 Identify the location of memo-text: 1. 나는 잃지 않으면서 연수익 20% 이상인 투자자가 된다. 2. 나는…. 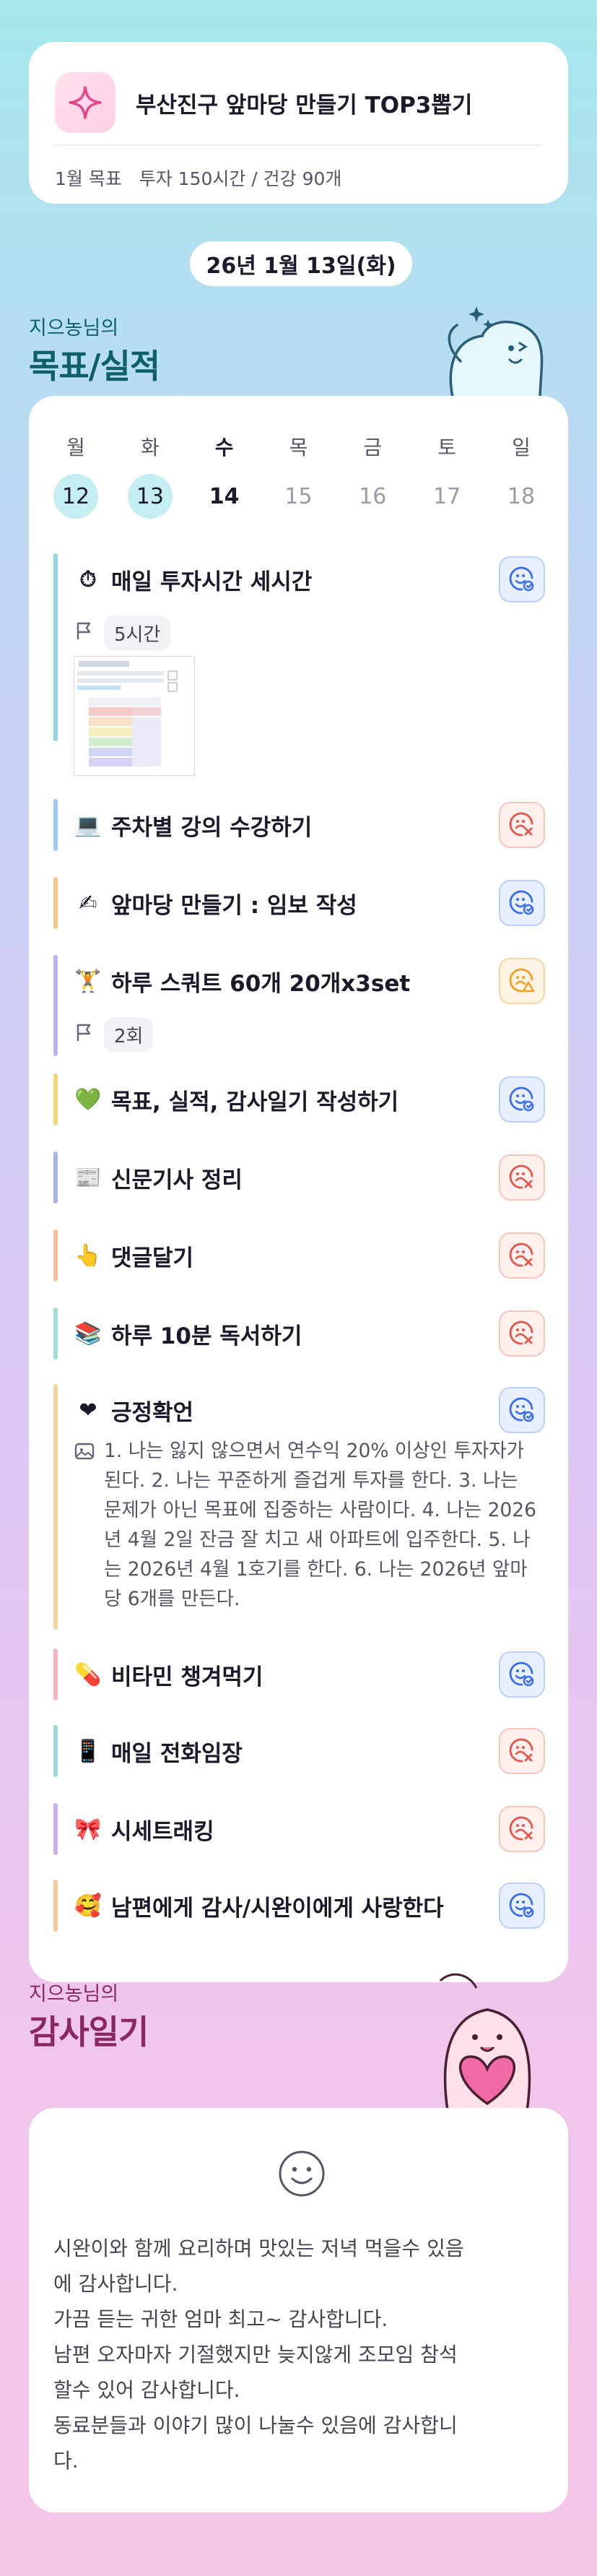
(320, 1525).